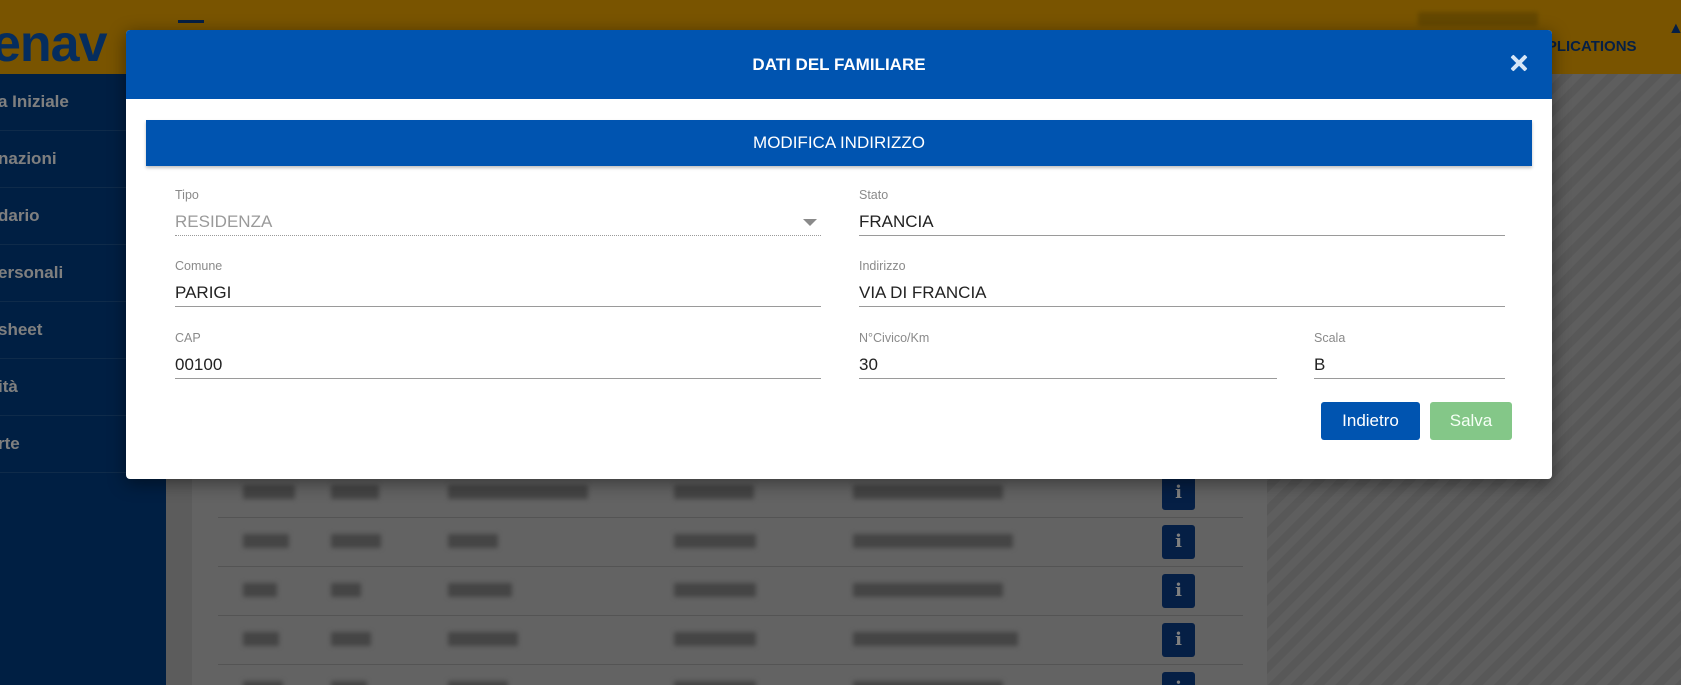 Image resolution: width=1681 pixels, height=685 pixels. What do you see at coordinates (1182, 222) in the screenshot?
I see `stato-input` at bounding box center [1182, 222].